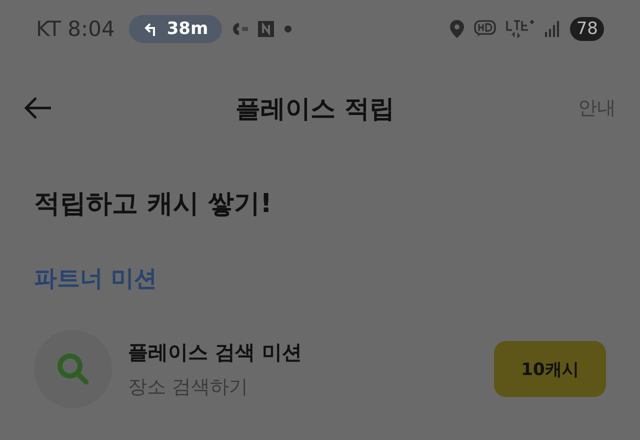  Describe the element at coordinates (485, 29) in the screenshot. I see `hd-voice-icon` at that location.